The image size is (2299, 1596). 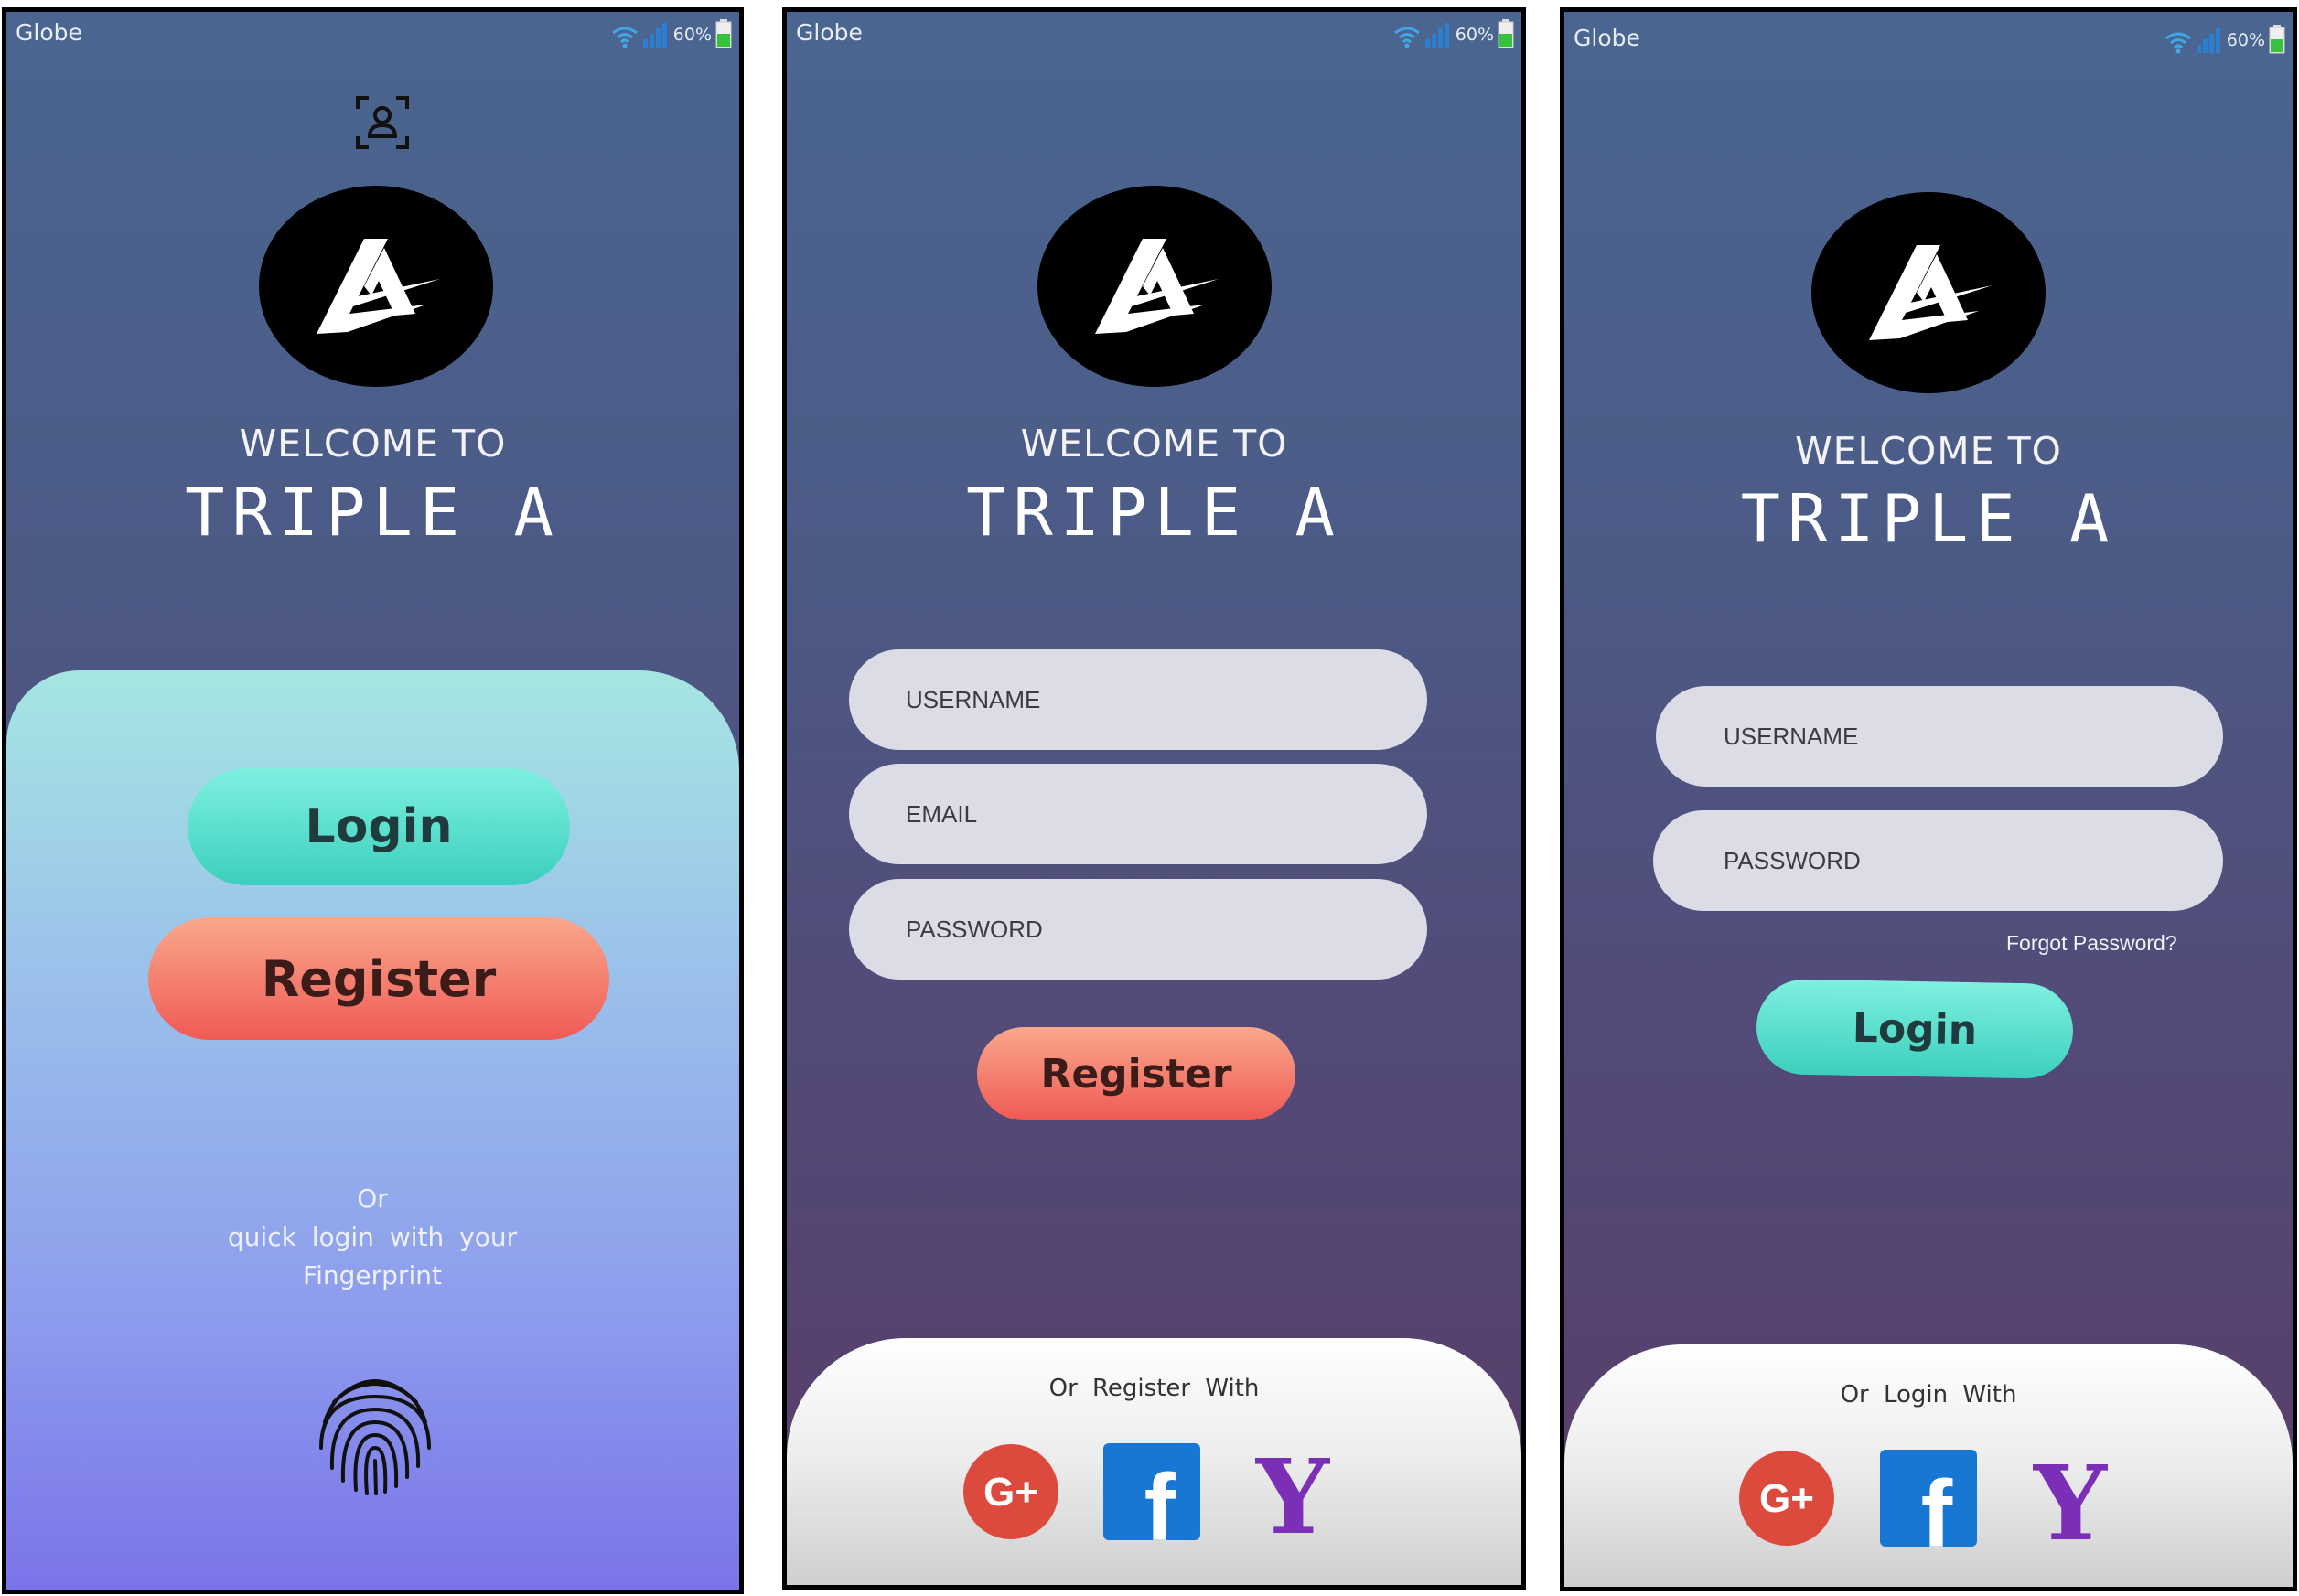 I want to click on social-register-panel: Or Register With G+ f Y, so click(x=1154, y=1461).